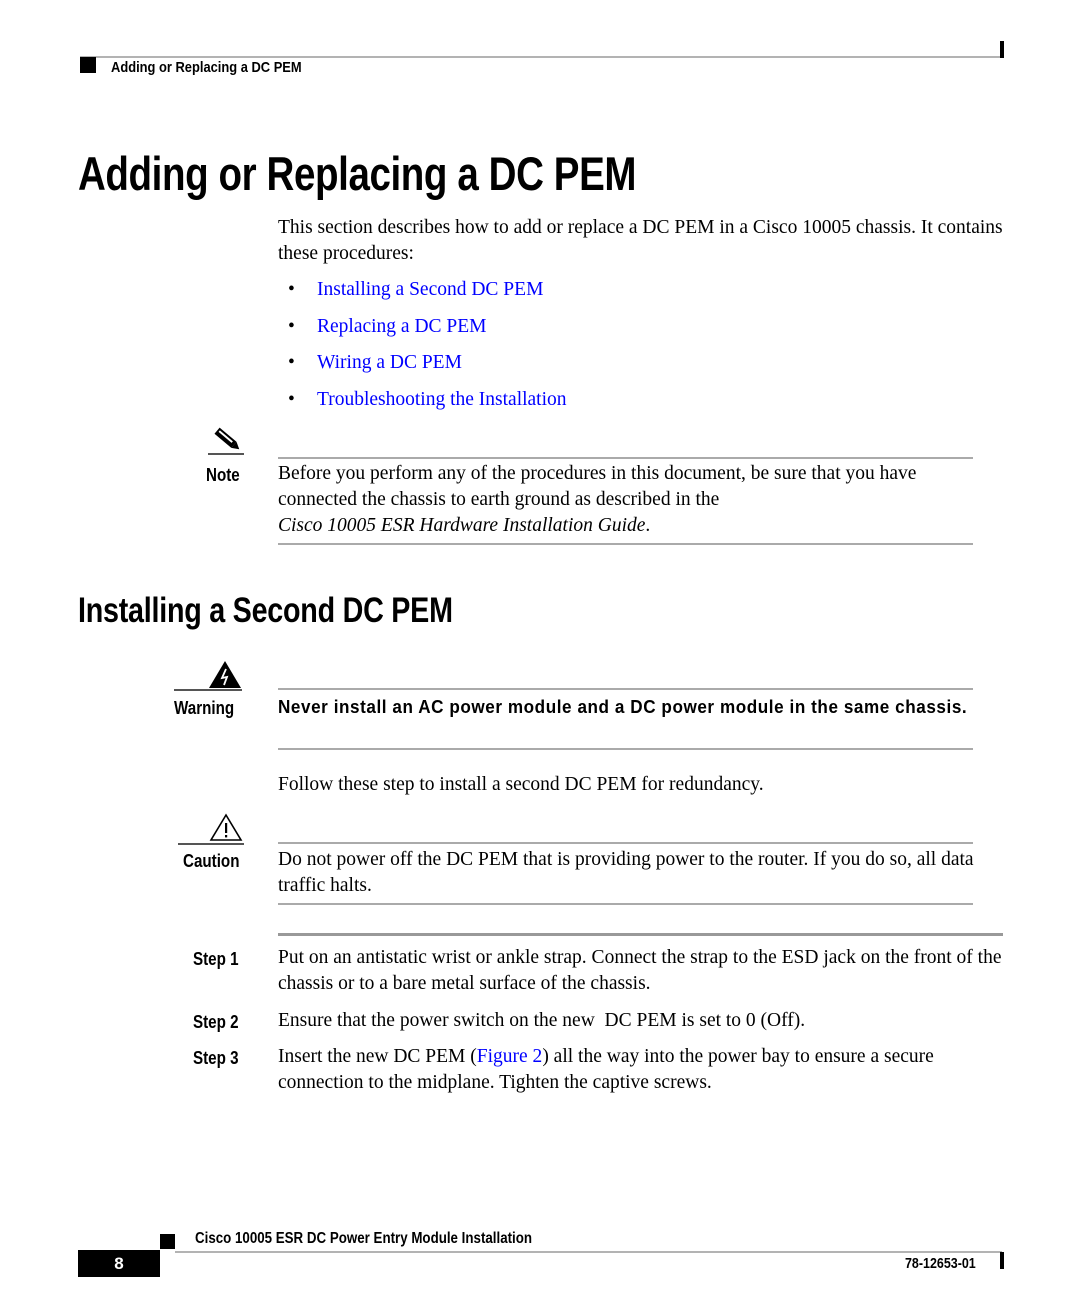  What do you see at coordinates (541, 57) in the screenshot?
I see `header-rule` at bounding box center [541, 57].